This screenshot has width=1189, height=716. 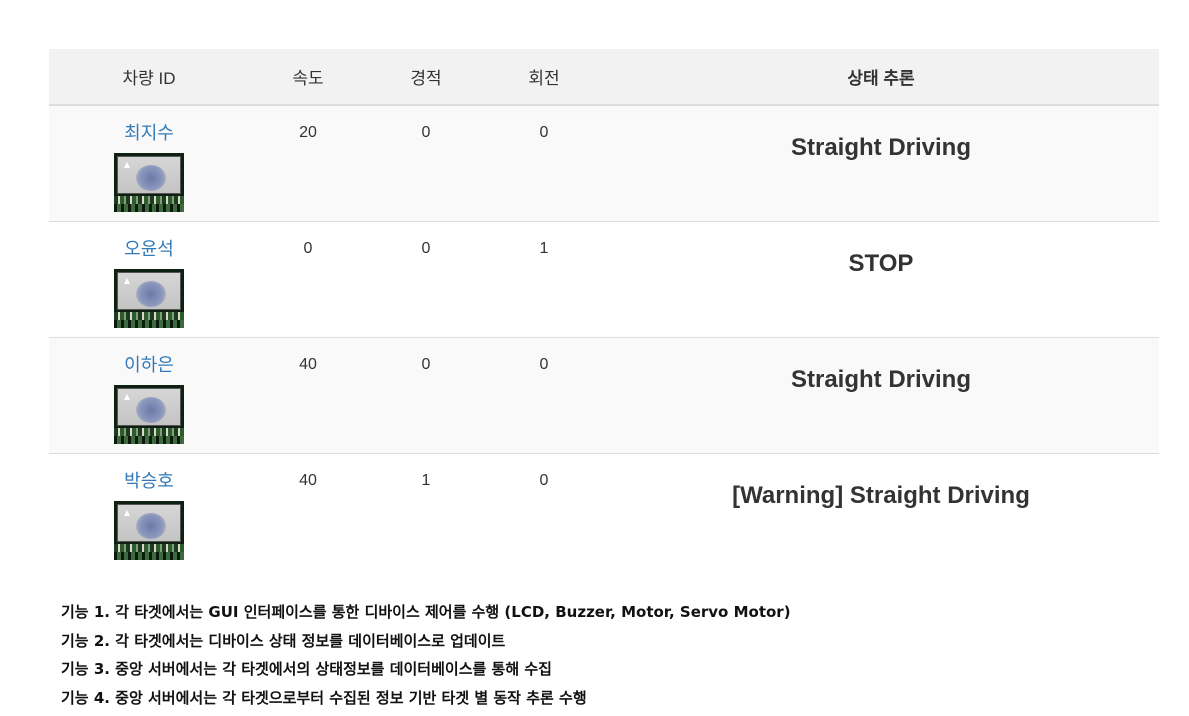 I want to click on header-turn: 회전, so click(x=544, y=77).